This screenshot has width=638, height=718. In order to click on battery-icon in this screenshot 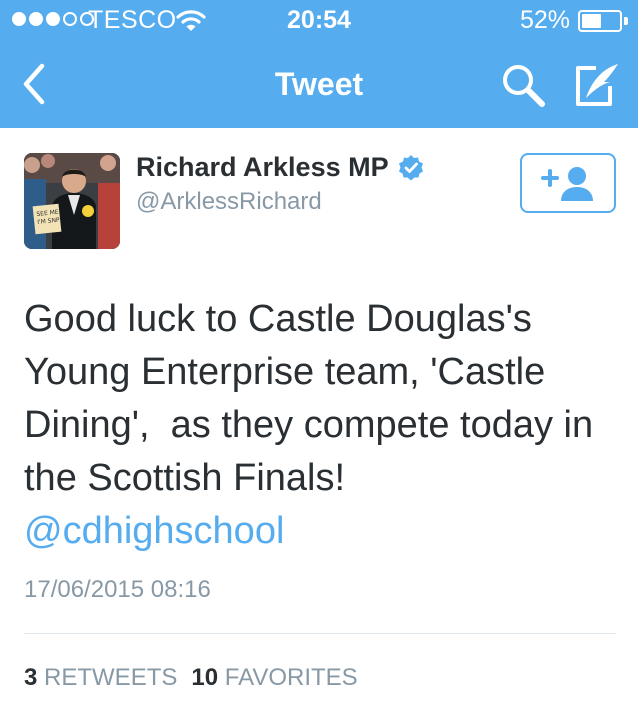, I will do `click(600, 21)`.